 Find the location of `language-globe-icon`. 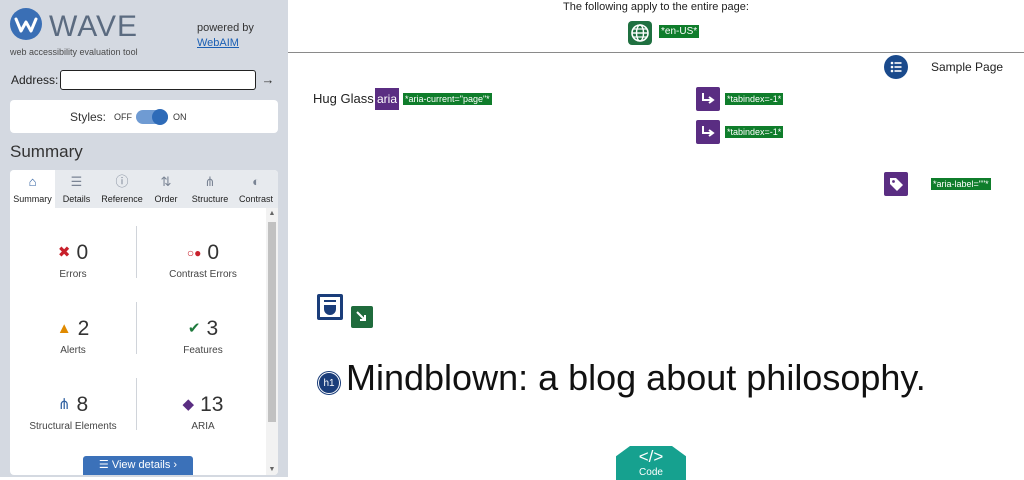

language-globe-icon is located at coordinates (640, 33).